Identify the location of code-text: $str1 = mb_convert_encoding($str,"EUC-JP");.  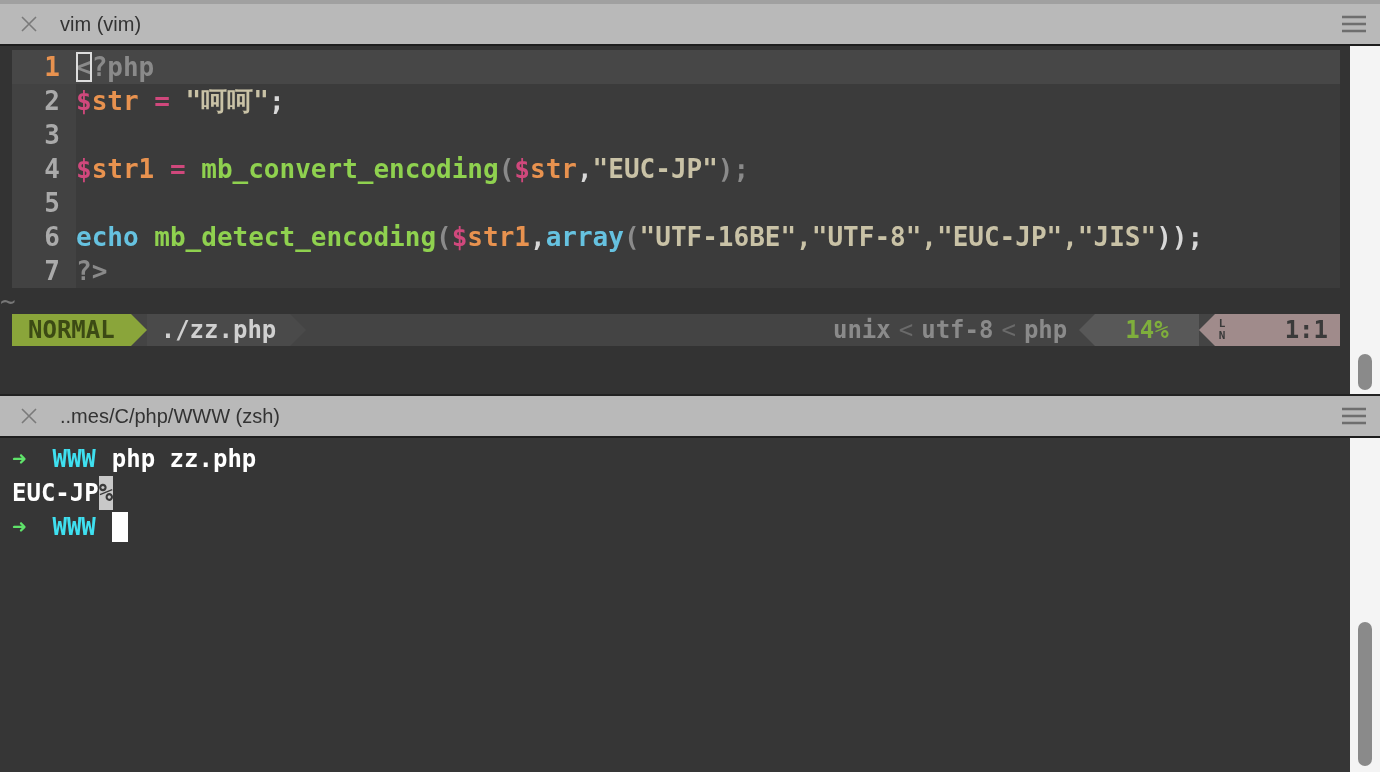
(413, 169).